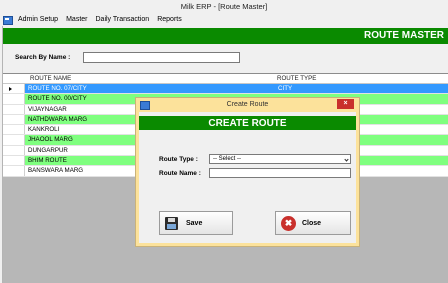 The height and width of the screenshot is (283, 448). What do you see at coordinates (123, 19) in the screenshot?
I see `menu-daily-transaction: Daily Transaction` at bounding box center [123, 19].